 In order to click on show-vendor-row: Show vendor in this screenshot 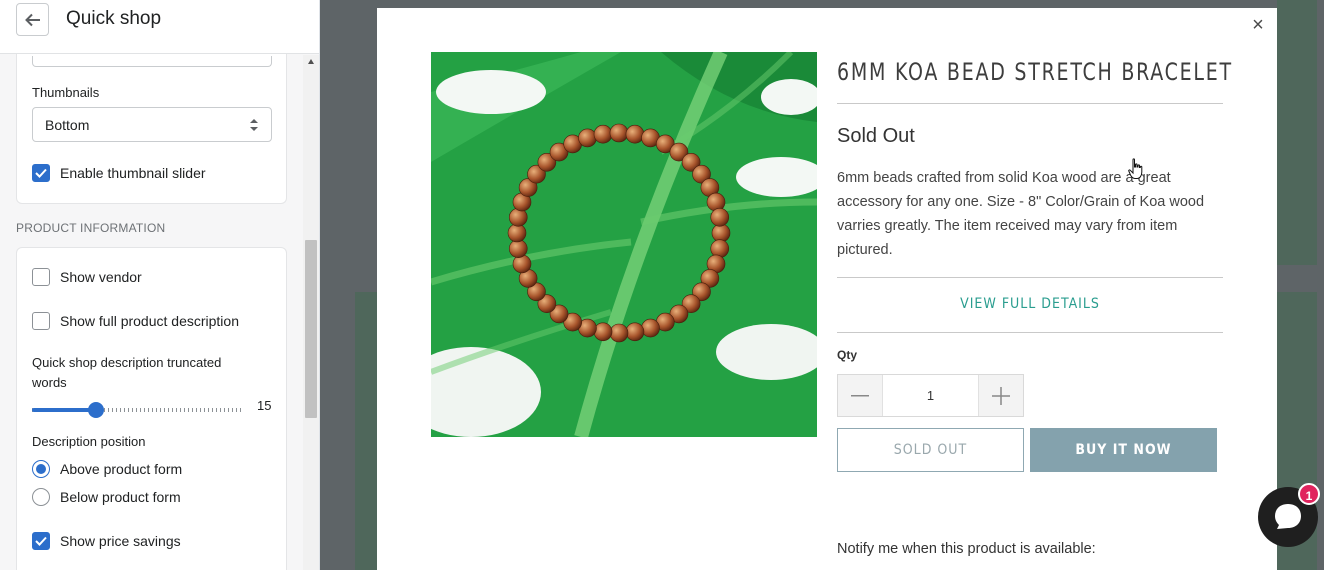, I will do `click(87, 277)`.